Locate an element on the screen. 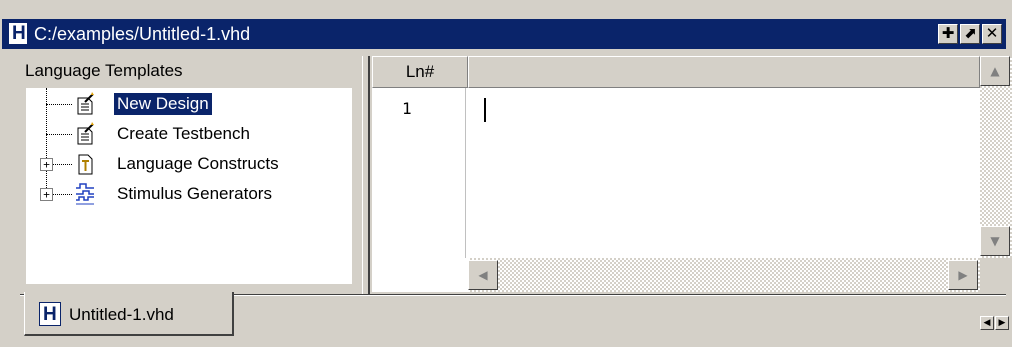 Image resolution: width=1012 pixels, height=347 pixels. tab-untitled-1-vhd: H Untitled-1.vhd is located at coordinates (129, 314).